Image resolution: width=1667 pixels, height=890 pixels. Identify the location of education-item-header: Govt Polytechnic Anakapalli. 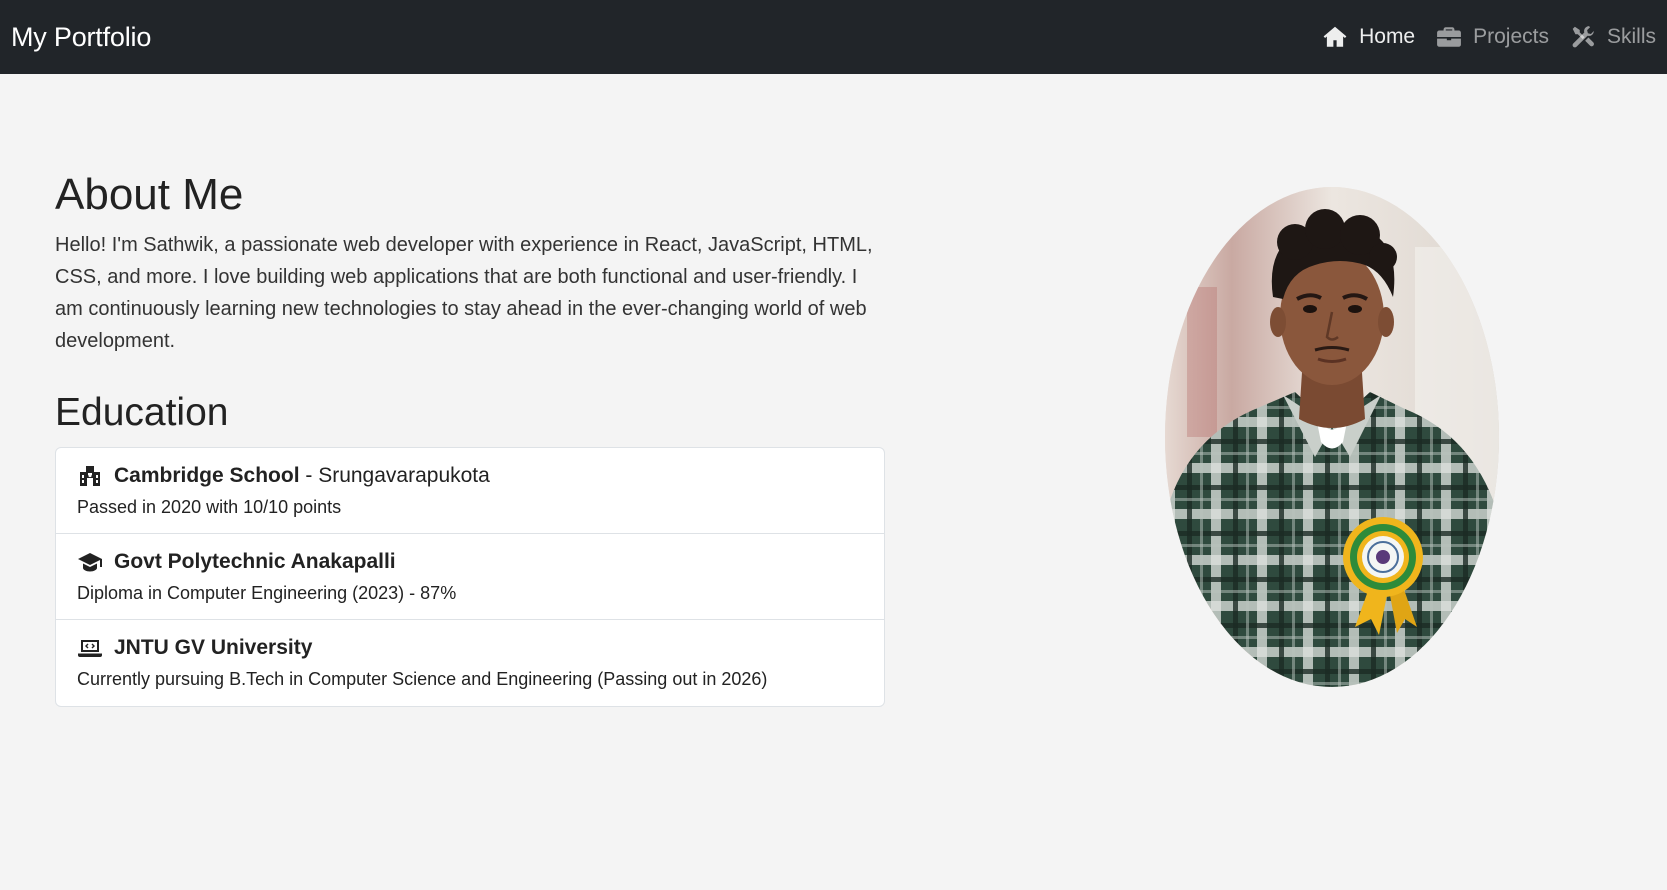
(470, 562).